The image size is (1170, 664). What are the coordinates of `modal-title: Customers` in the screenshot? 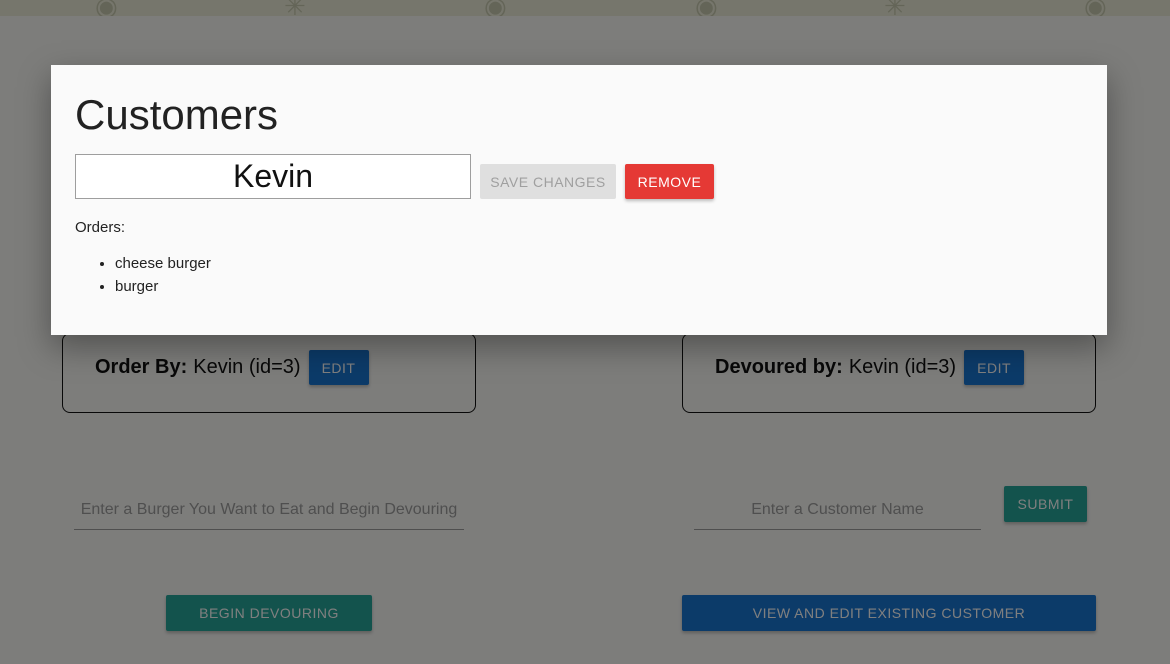 It's located at (177, 114).